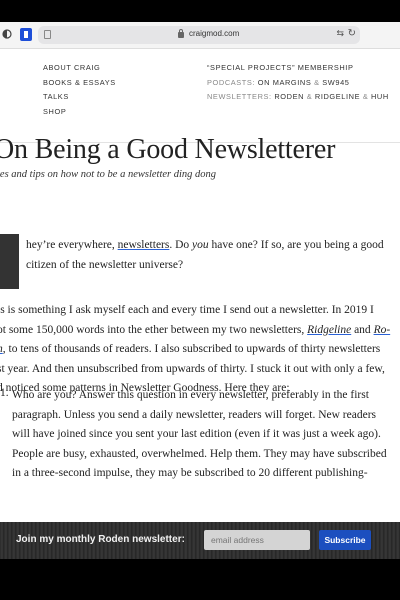  I want to click on intro-line: citizen of the newsletter universe?, so click(105, 264).